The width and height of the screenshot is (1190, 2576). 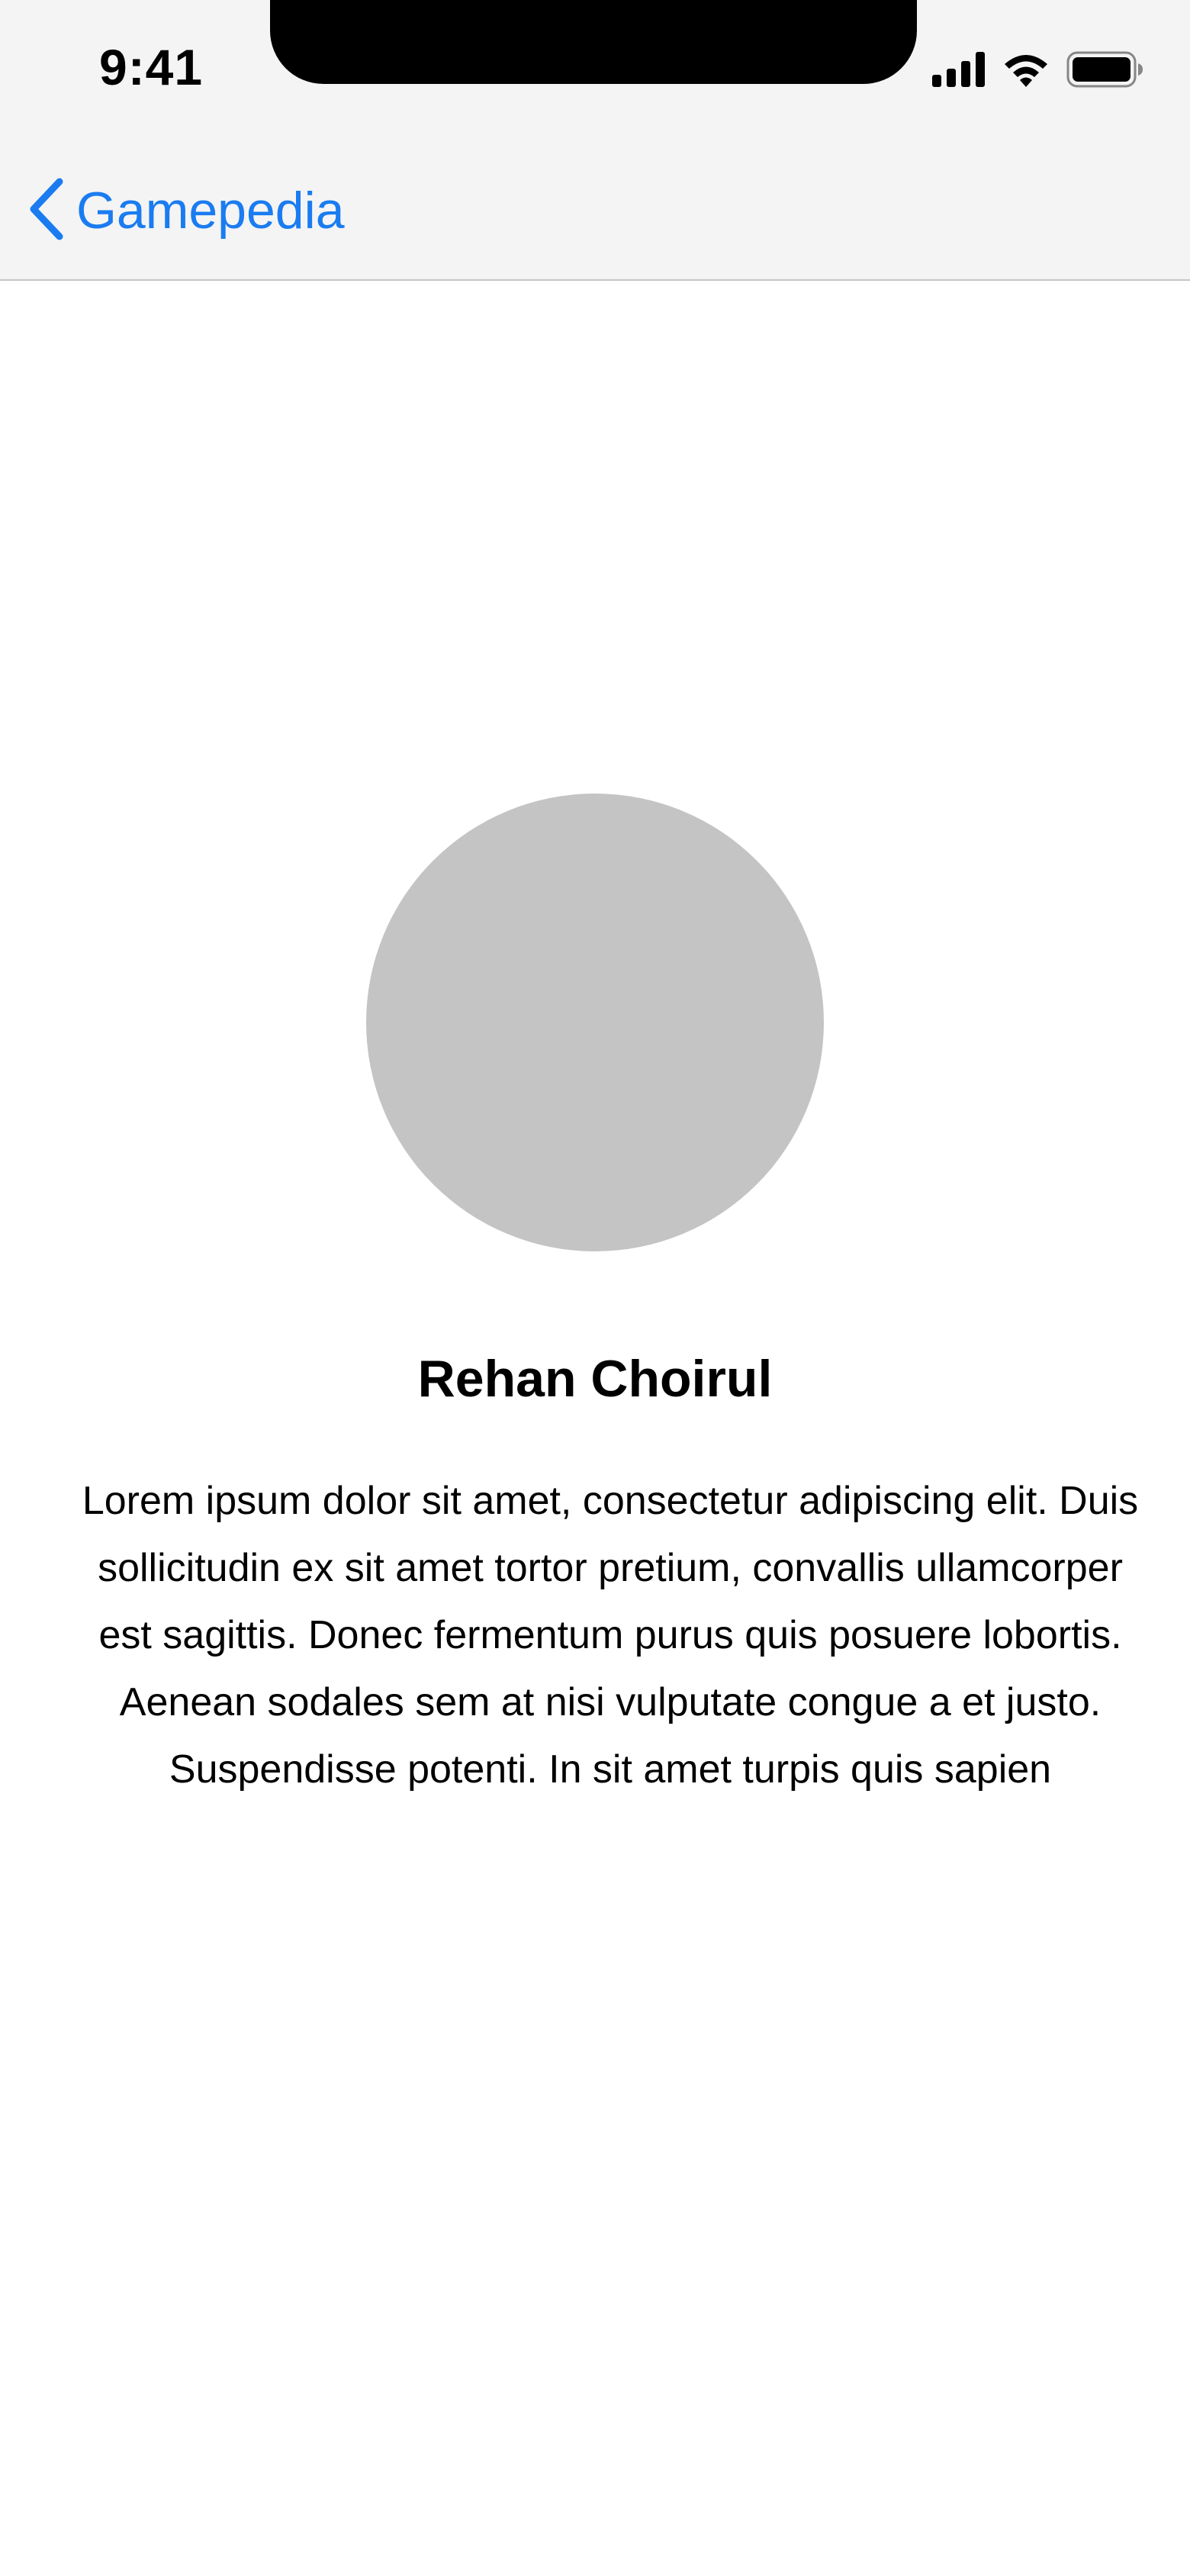 I want to click on avatar, so click(x=595, y=1022).